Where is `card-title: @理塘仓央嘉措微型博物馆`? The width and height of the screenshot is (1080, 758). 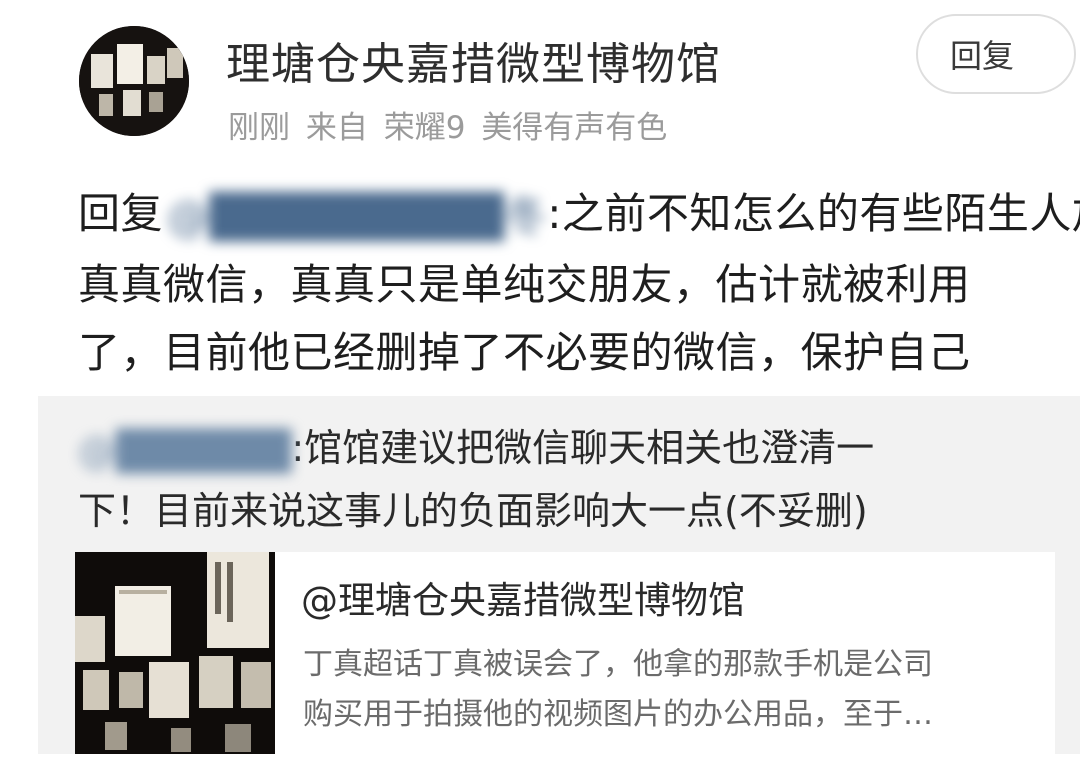 card-title: @理塘仓央嘉措微型博物馆 is located at coordinates (523, 597).